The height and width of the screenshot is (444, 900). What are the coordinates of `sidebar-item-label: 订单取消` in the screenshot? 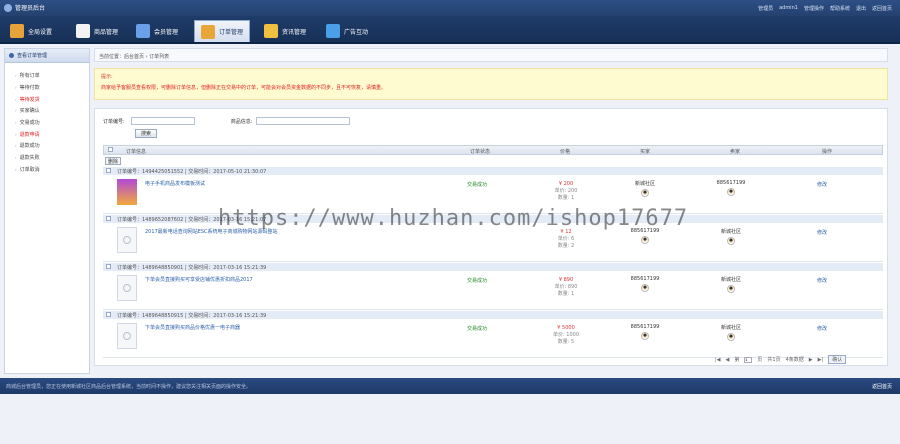 It's located at (29, 169).